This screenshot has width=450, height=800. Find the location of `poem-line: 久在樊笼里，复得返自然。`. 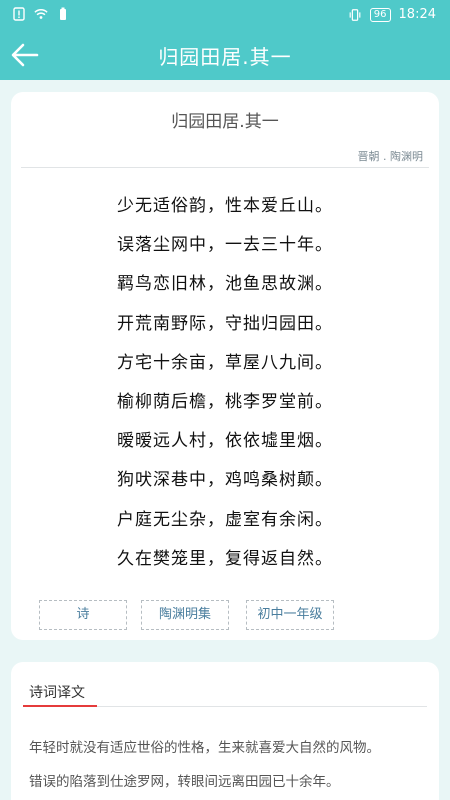

poem-line: 久在樊笼里，复得返自然。 is located at coordinates (225, 558).